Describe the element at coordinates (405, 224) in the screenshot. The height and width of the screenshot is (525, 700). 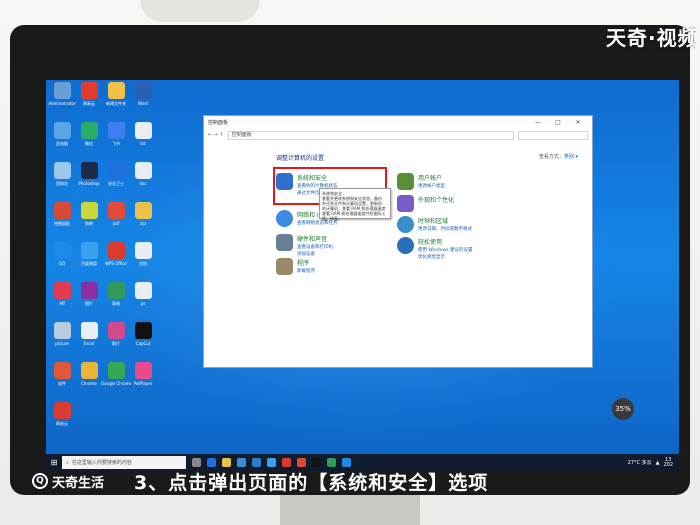
I see `clock-icon` at that location.